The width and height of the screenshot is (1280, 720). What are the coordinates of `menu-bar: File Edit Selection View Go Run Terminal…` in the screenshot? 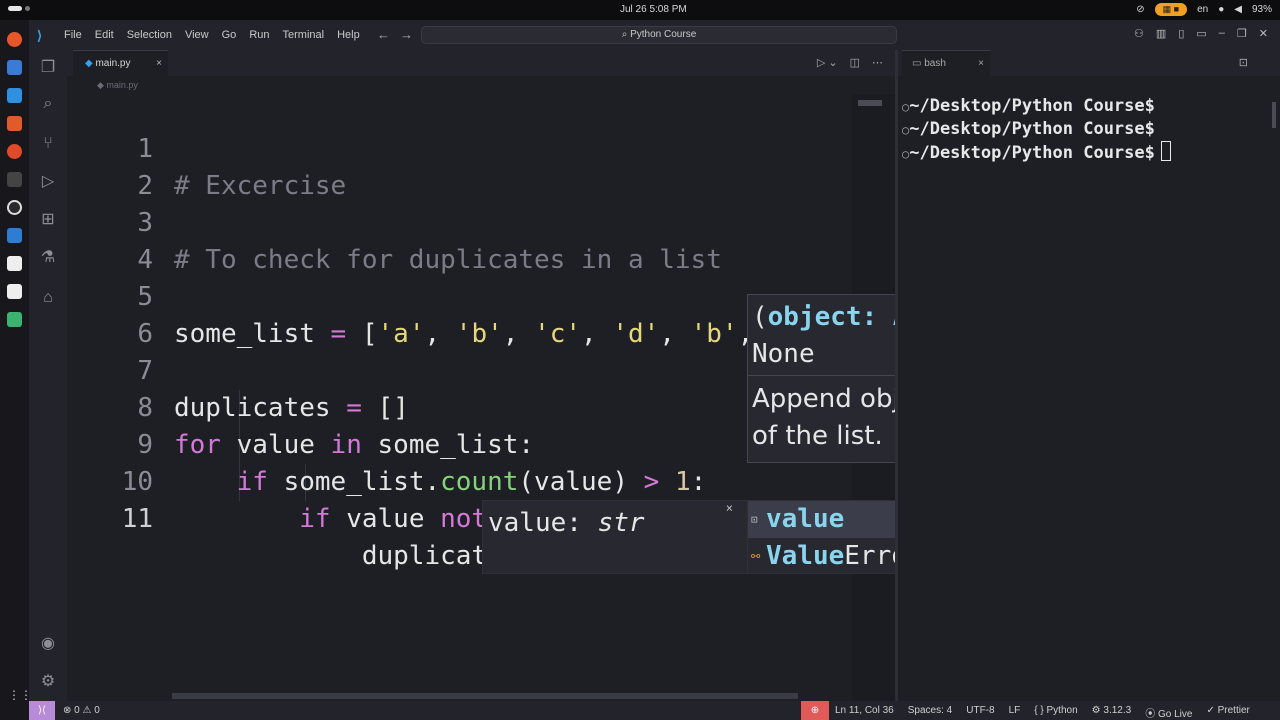 It's located at (212, 35).